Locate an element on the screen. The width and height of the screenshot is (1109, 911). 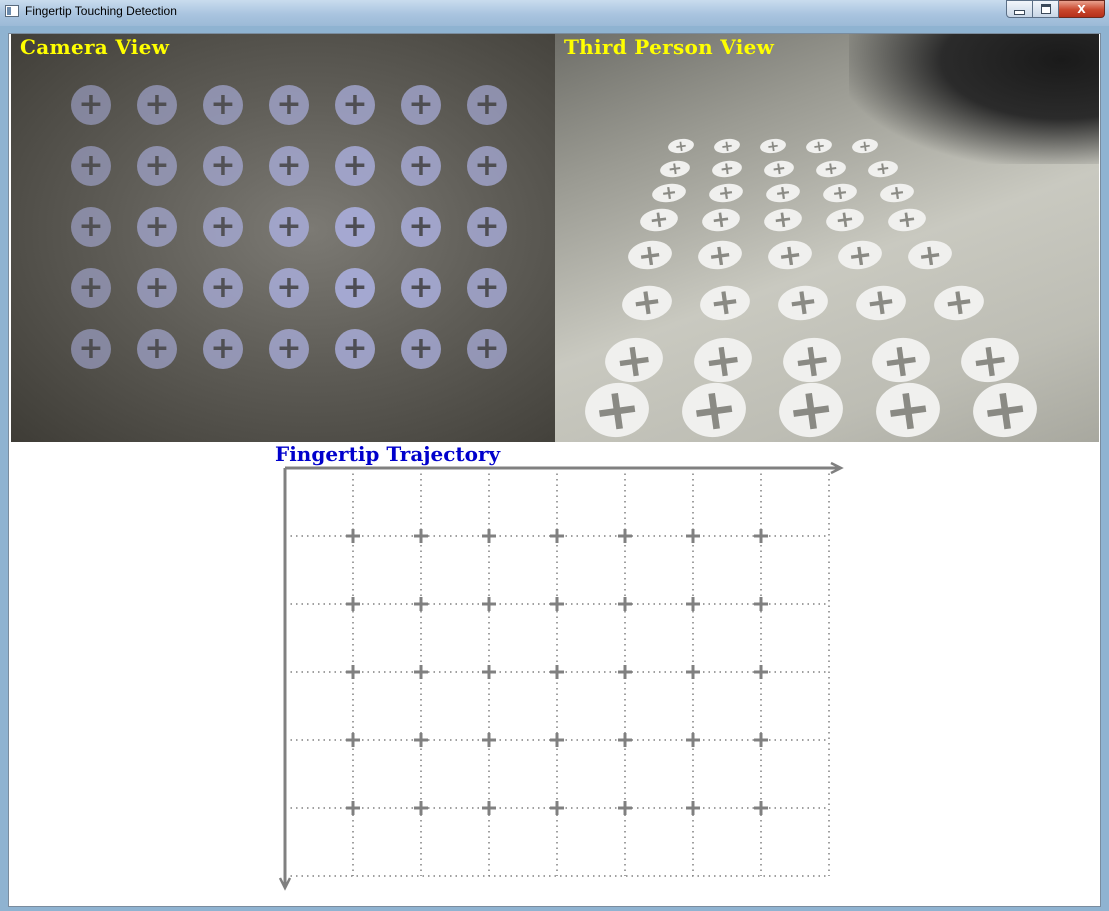
window-title: Fingertip Touching Detection is located at coordinates (101, 11).